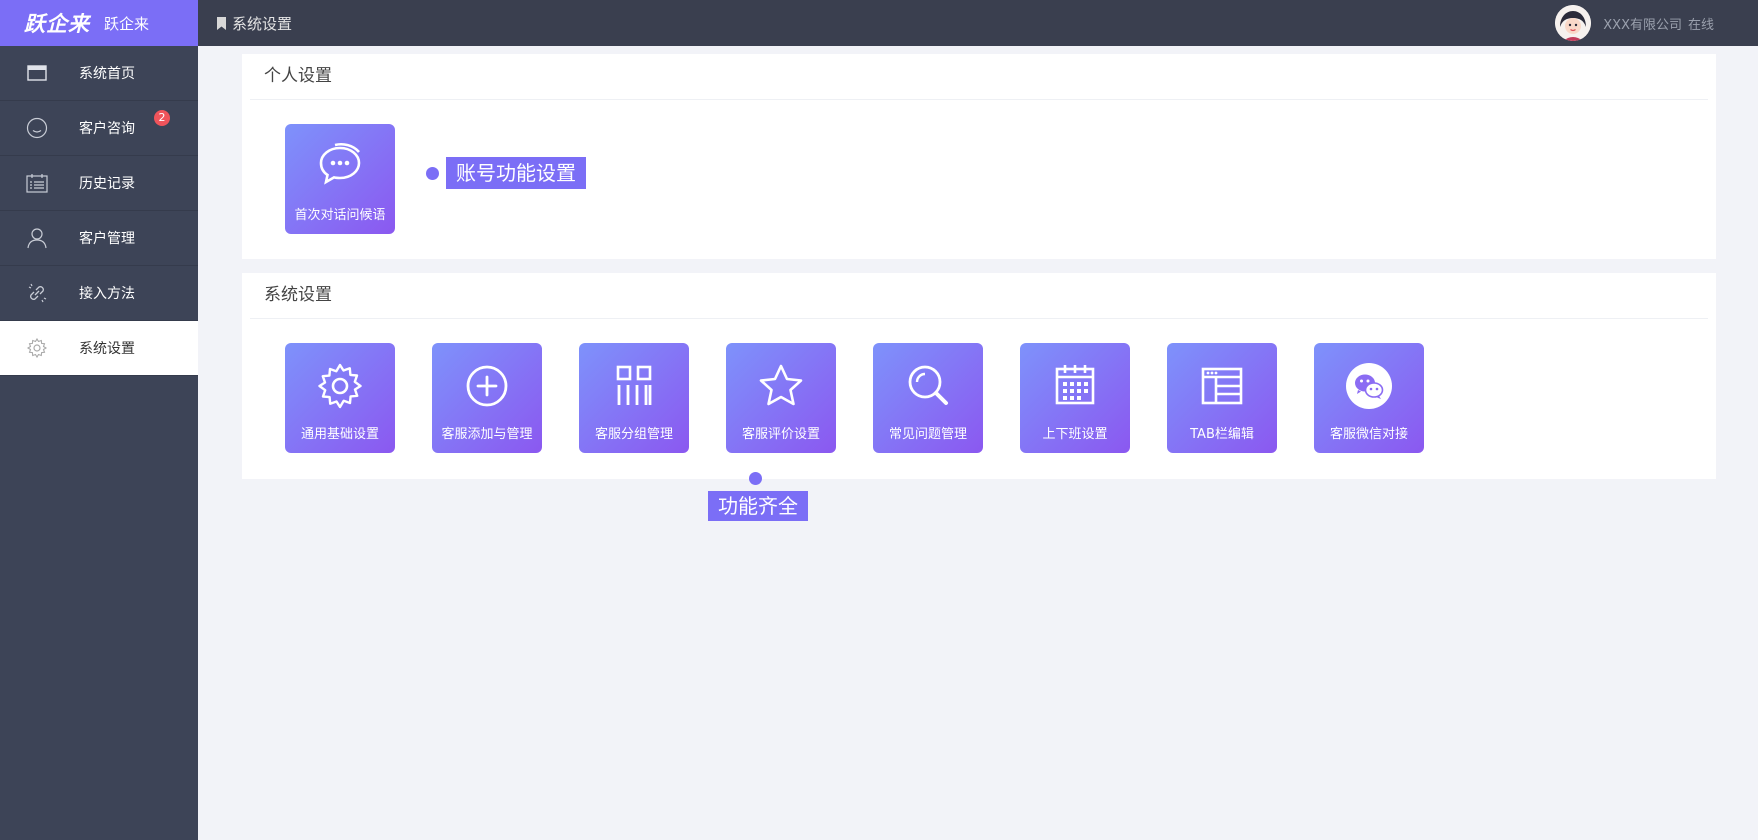  What do you see at coordinates (37, 73) in the screenshot?
I see `window-icon` at bounding box center [37, 73].